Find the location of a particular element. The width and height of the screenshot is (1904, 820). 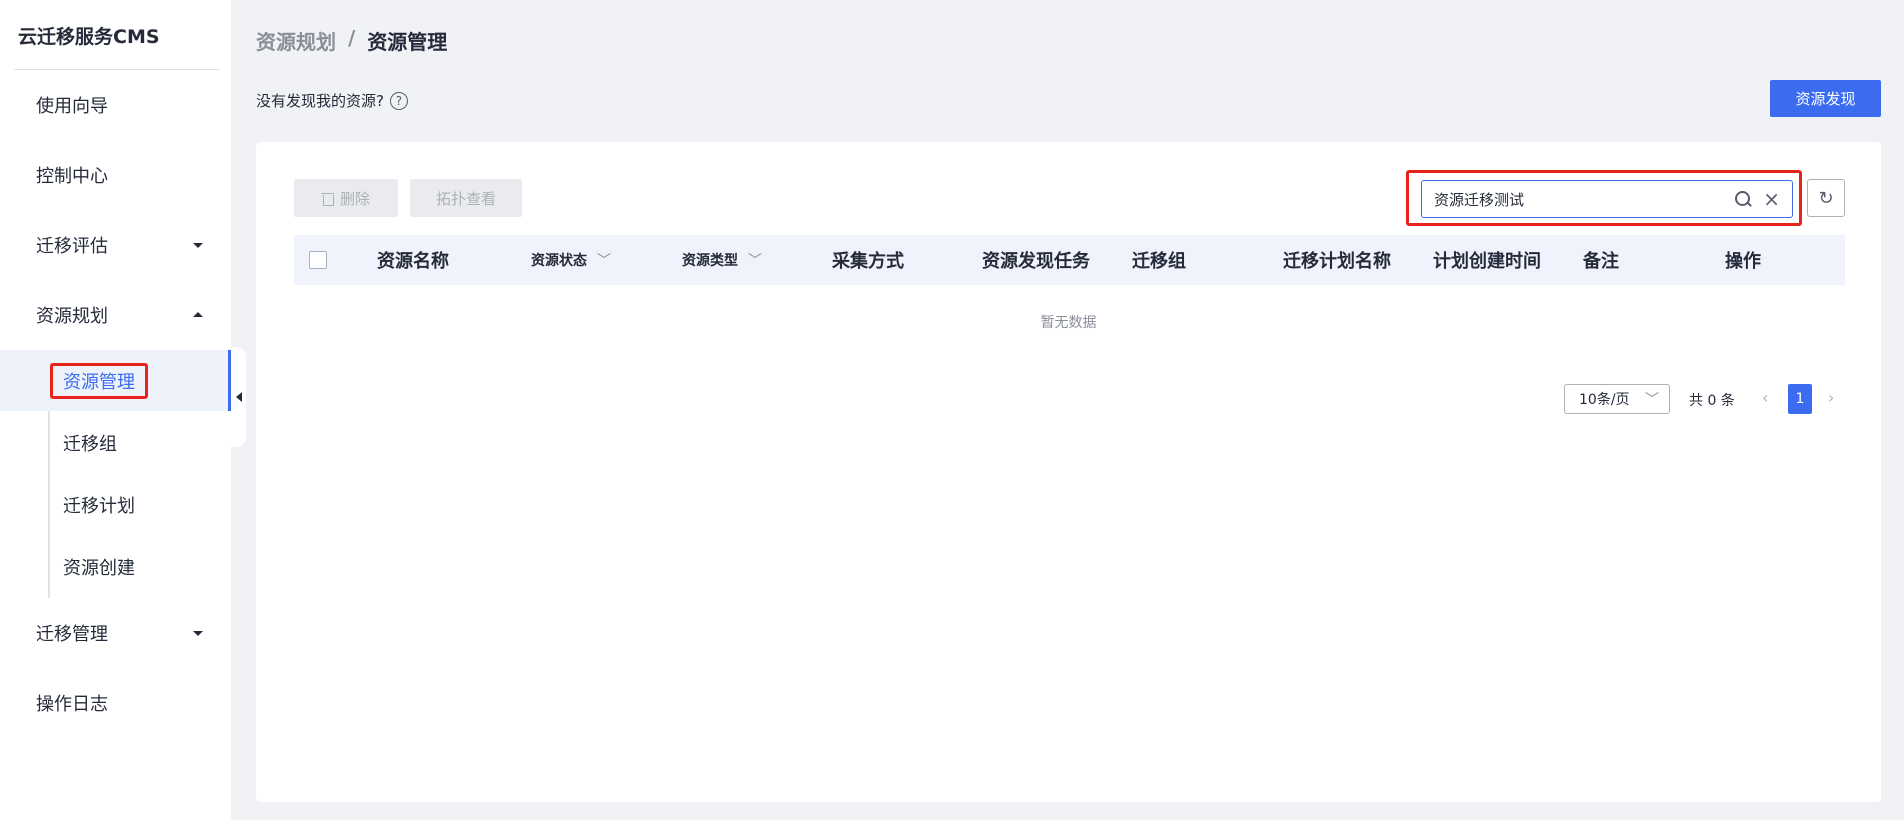

sidebar-subitem-resource-creation: 资源创建 is located at coordinates (115, 566).